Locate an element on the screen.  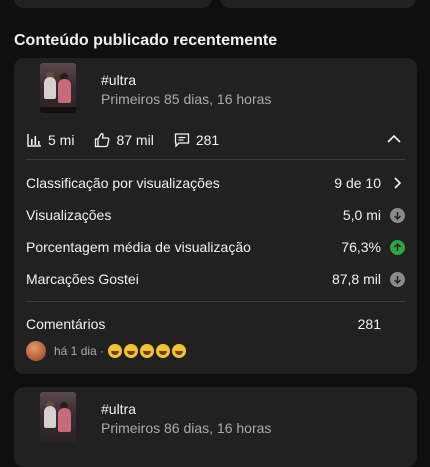
comments-label: Comentários is located at coordinates (66, 324).